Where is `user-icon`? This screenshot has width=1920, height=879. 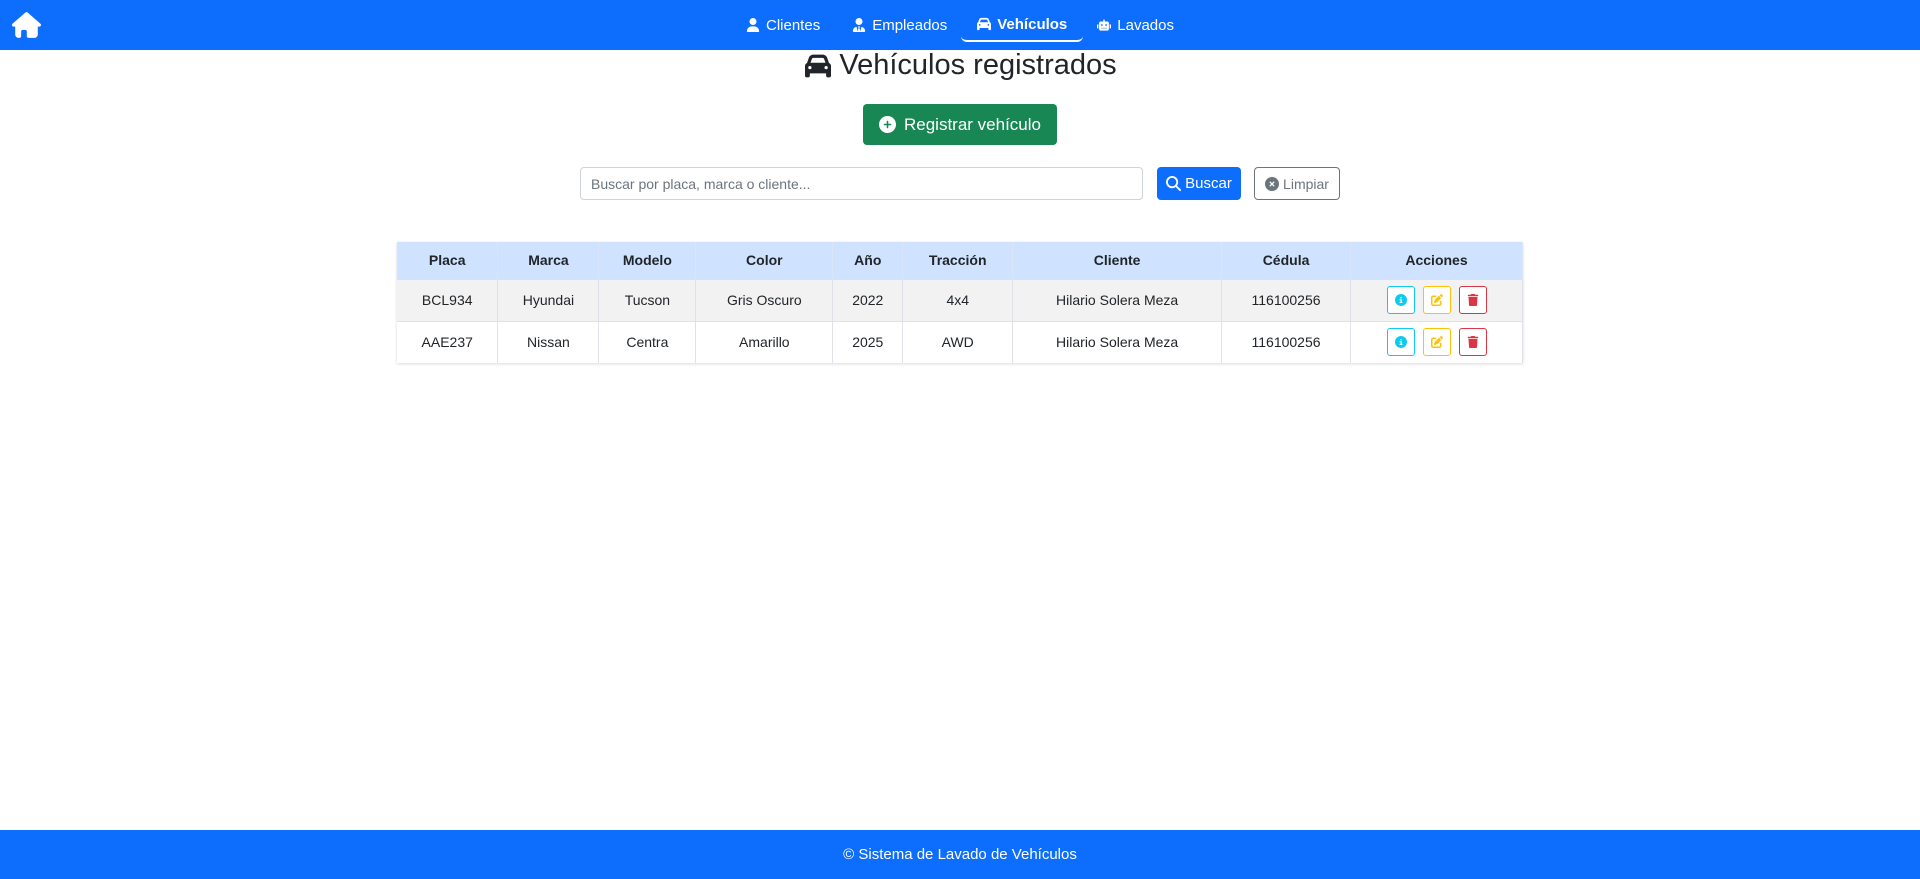 user-icon is located at coordinates (753, 25).